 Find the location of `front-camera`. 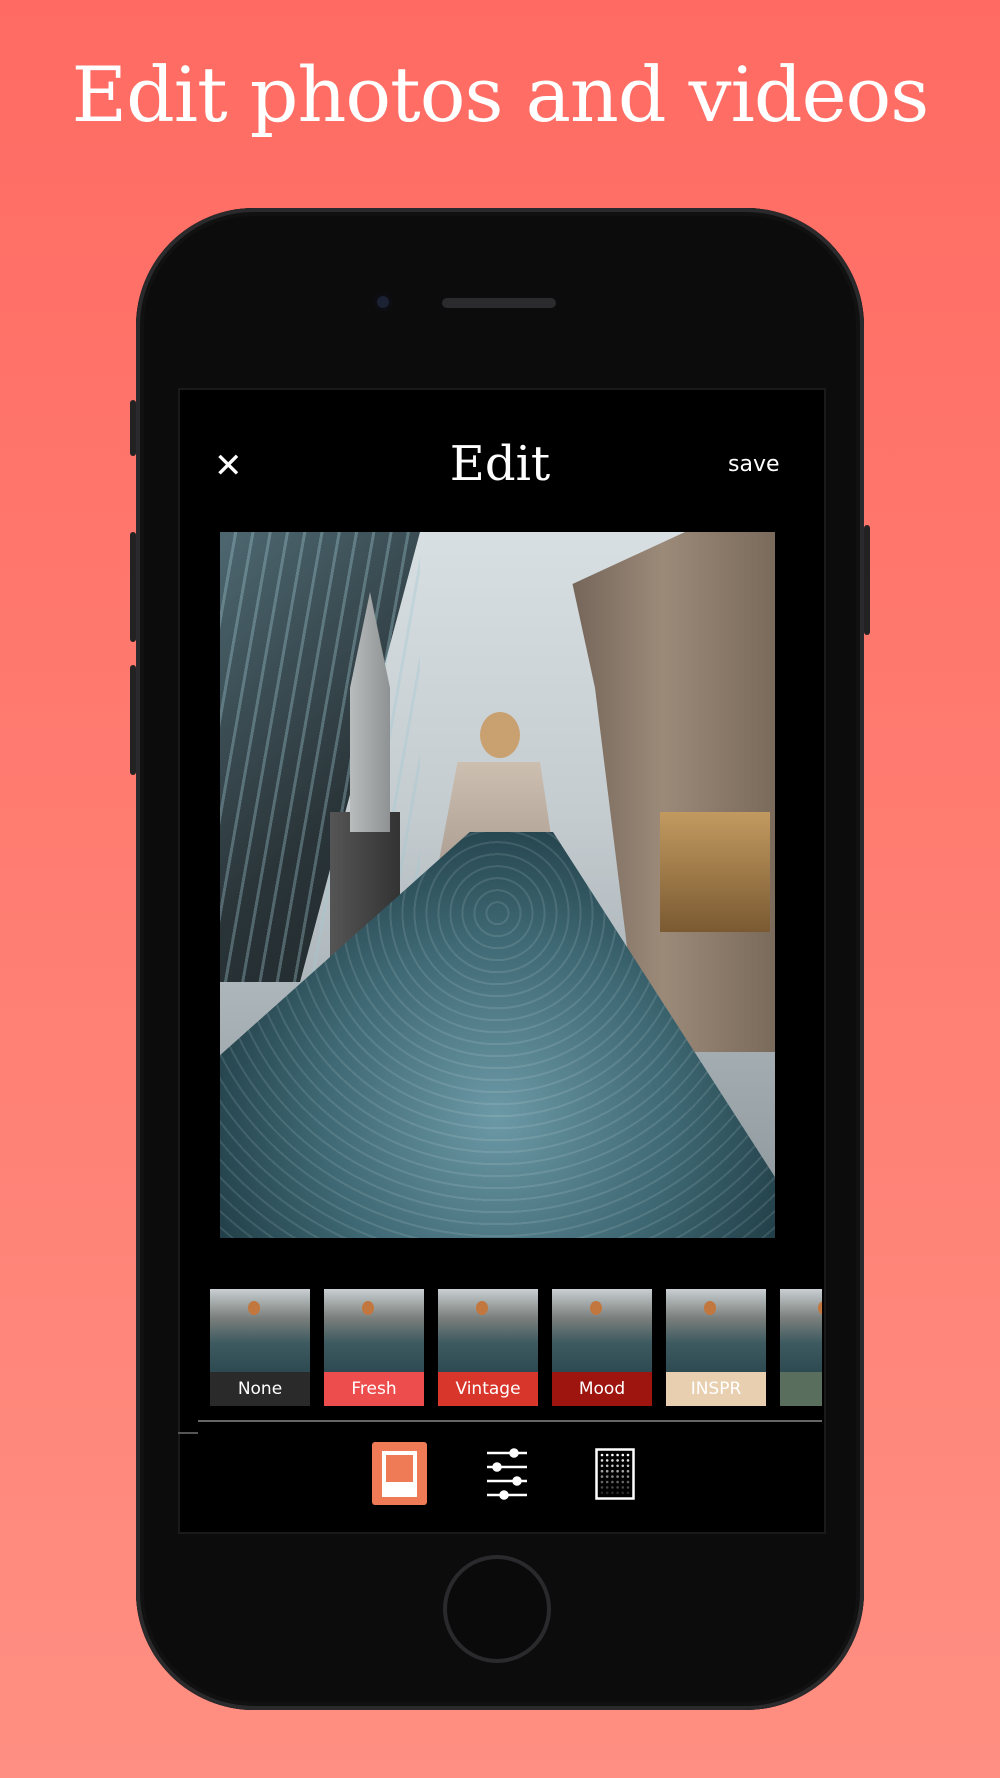

front-camera is located at coordinates (383, 302).